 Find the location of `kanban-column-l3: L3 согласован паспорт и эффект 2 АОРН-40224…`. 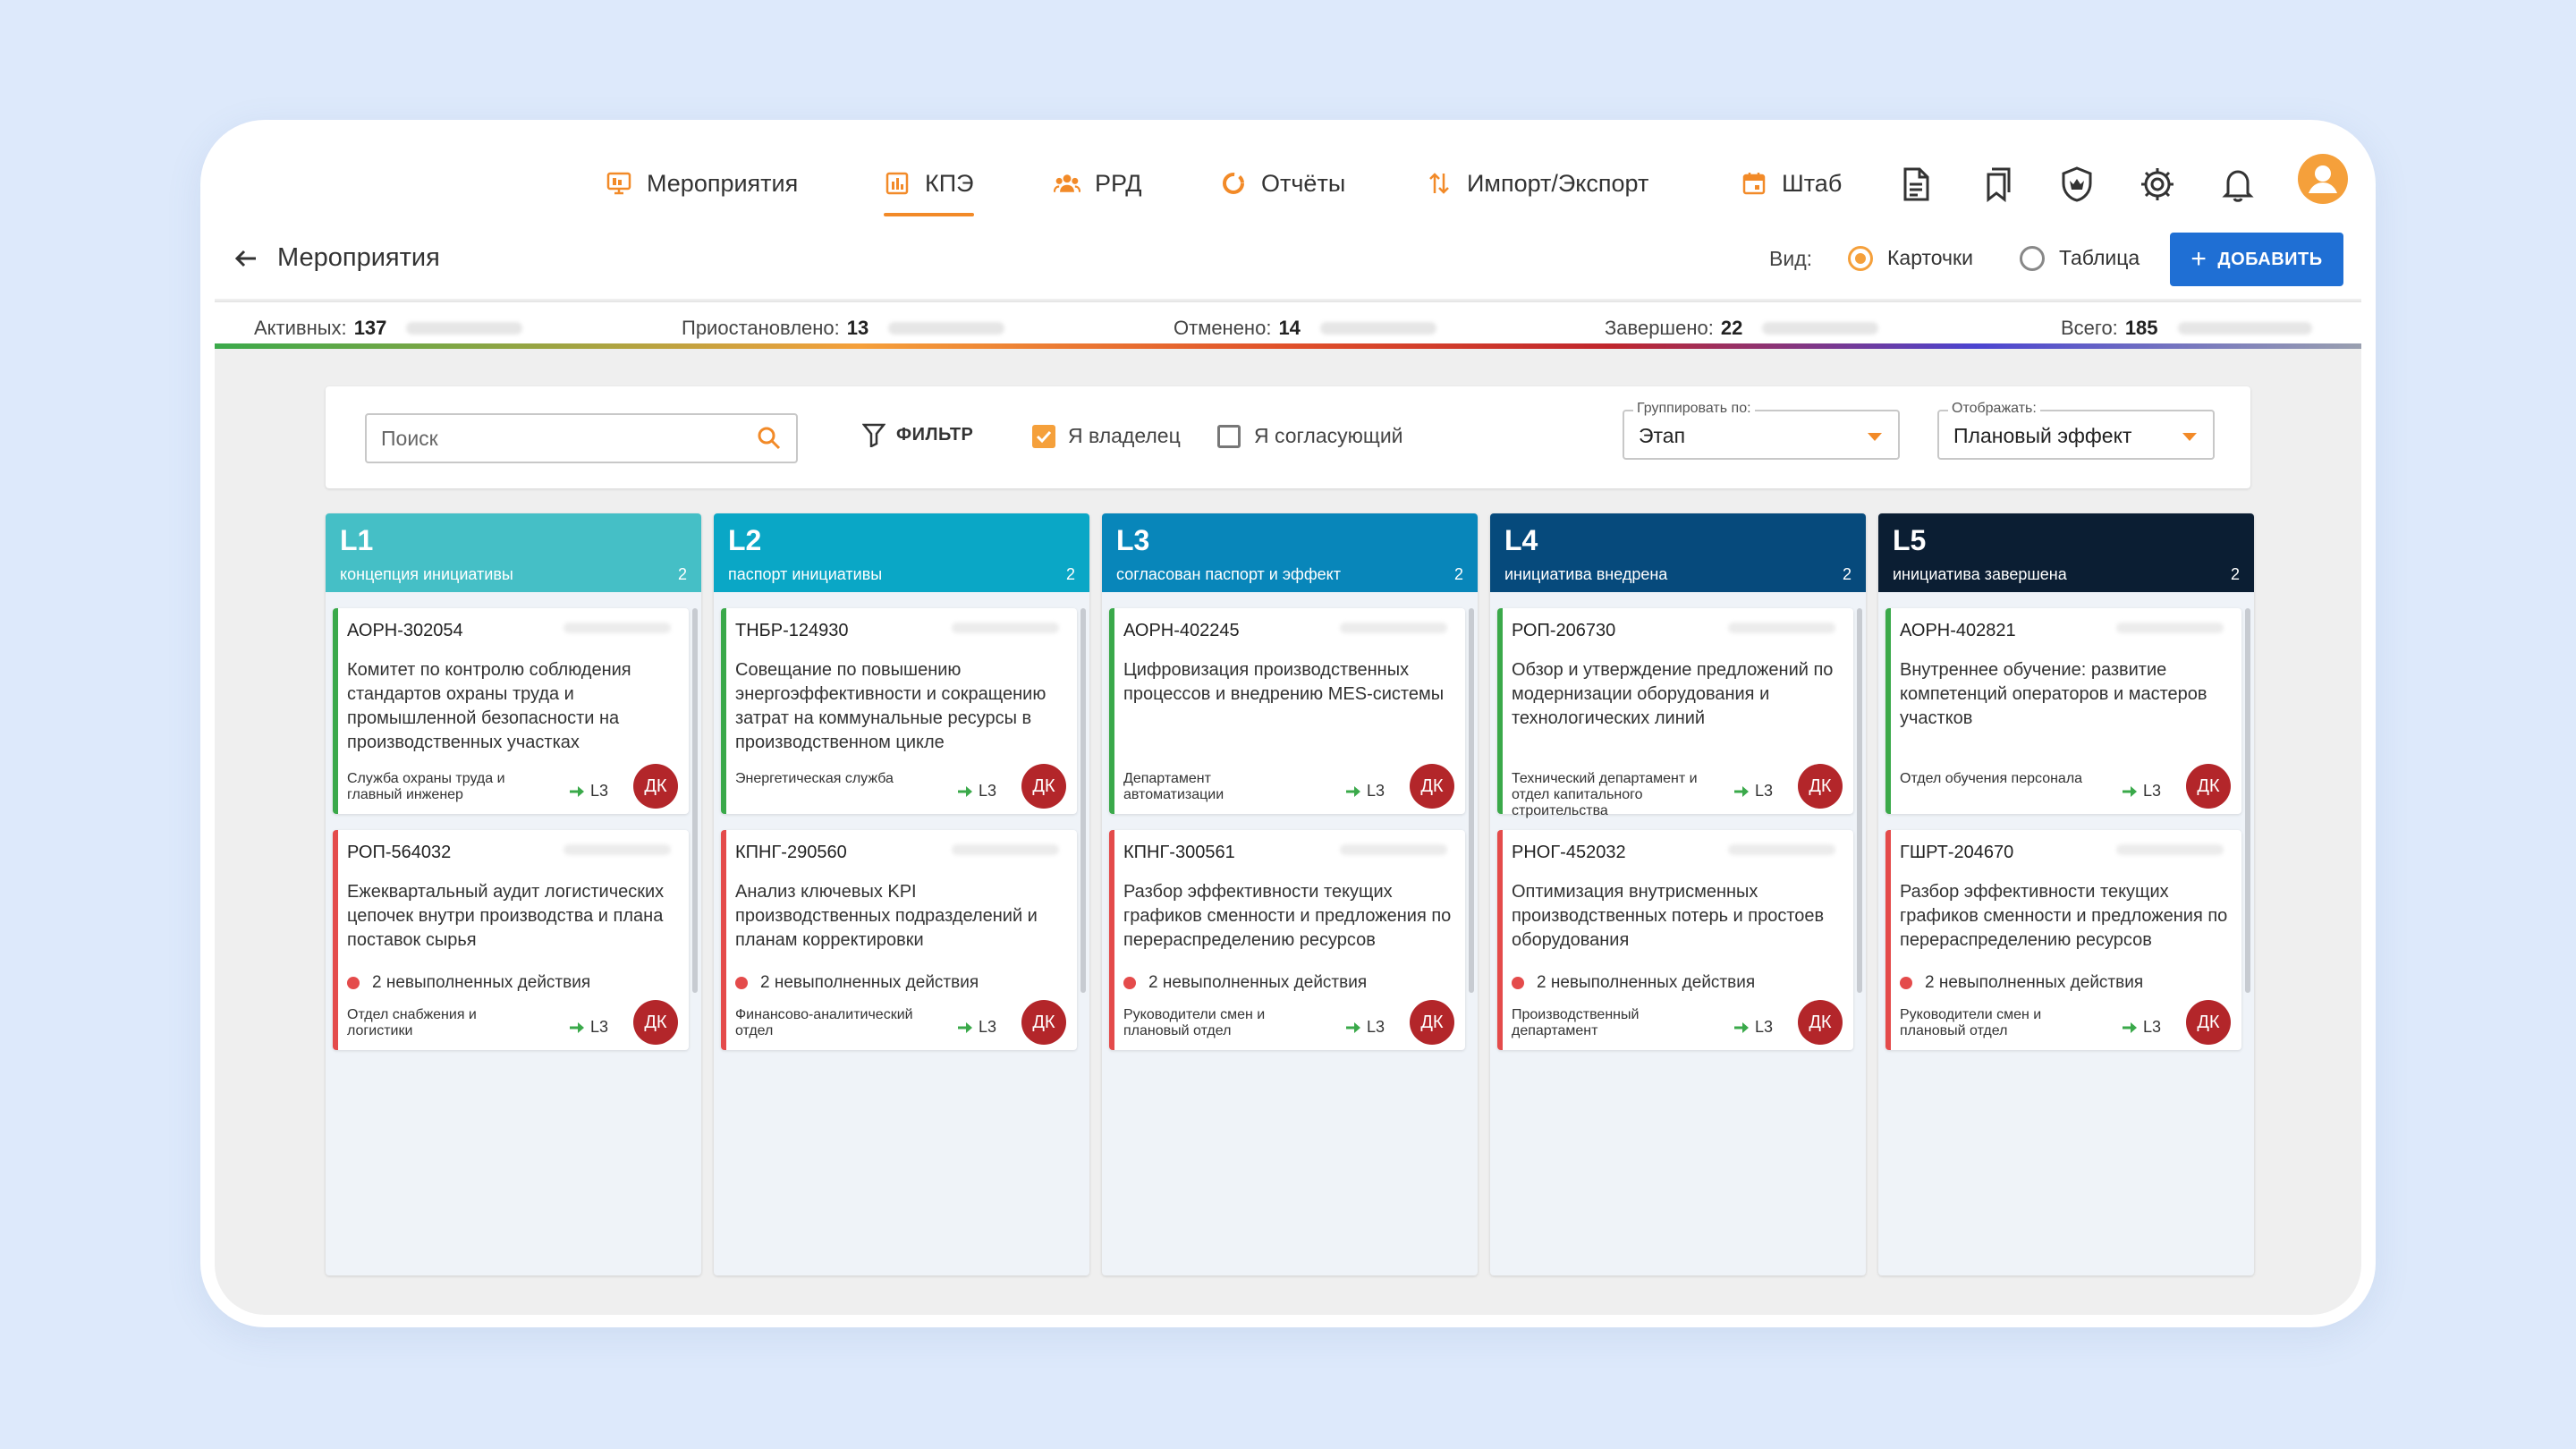

kanban-column-l3: L3 согласован паспорт и эффект 2 АОРН-40224… is located at coordinates (1290, 894).